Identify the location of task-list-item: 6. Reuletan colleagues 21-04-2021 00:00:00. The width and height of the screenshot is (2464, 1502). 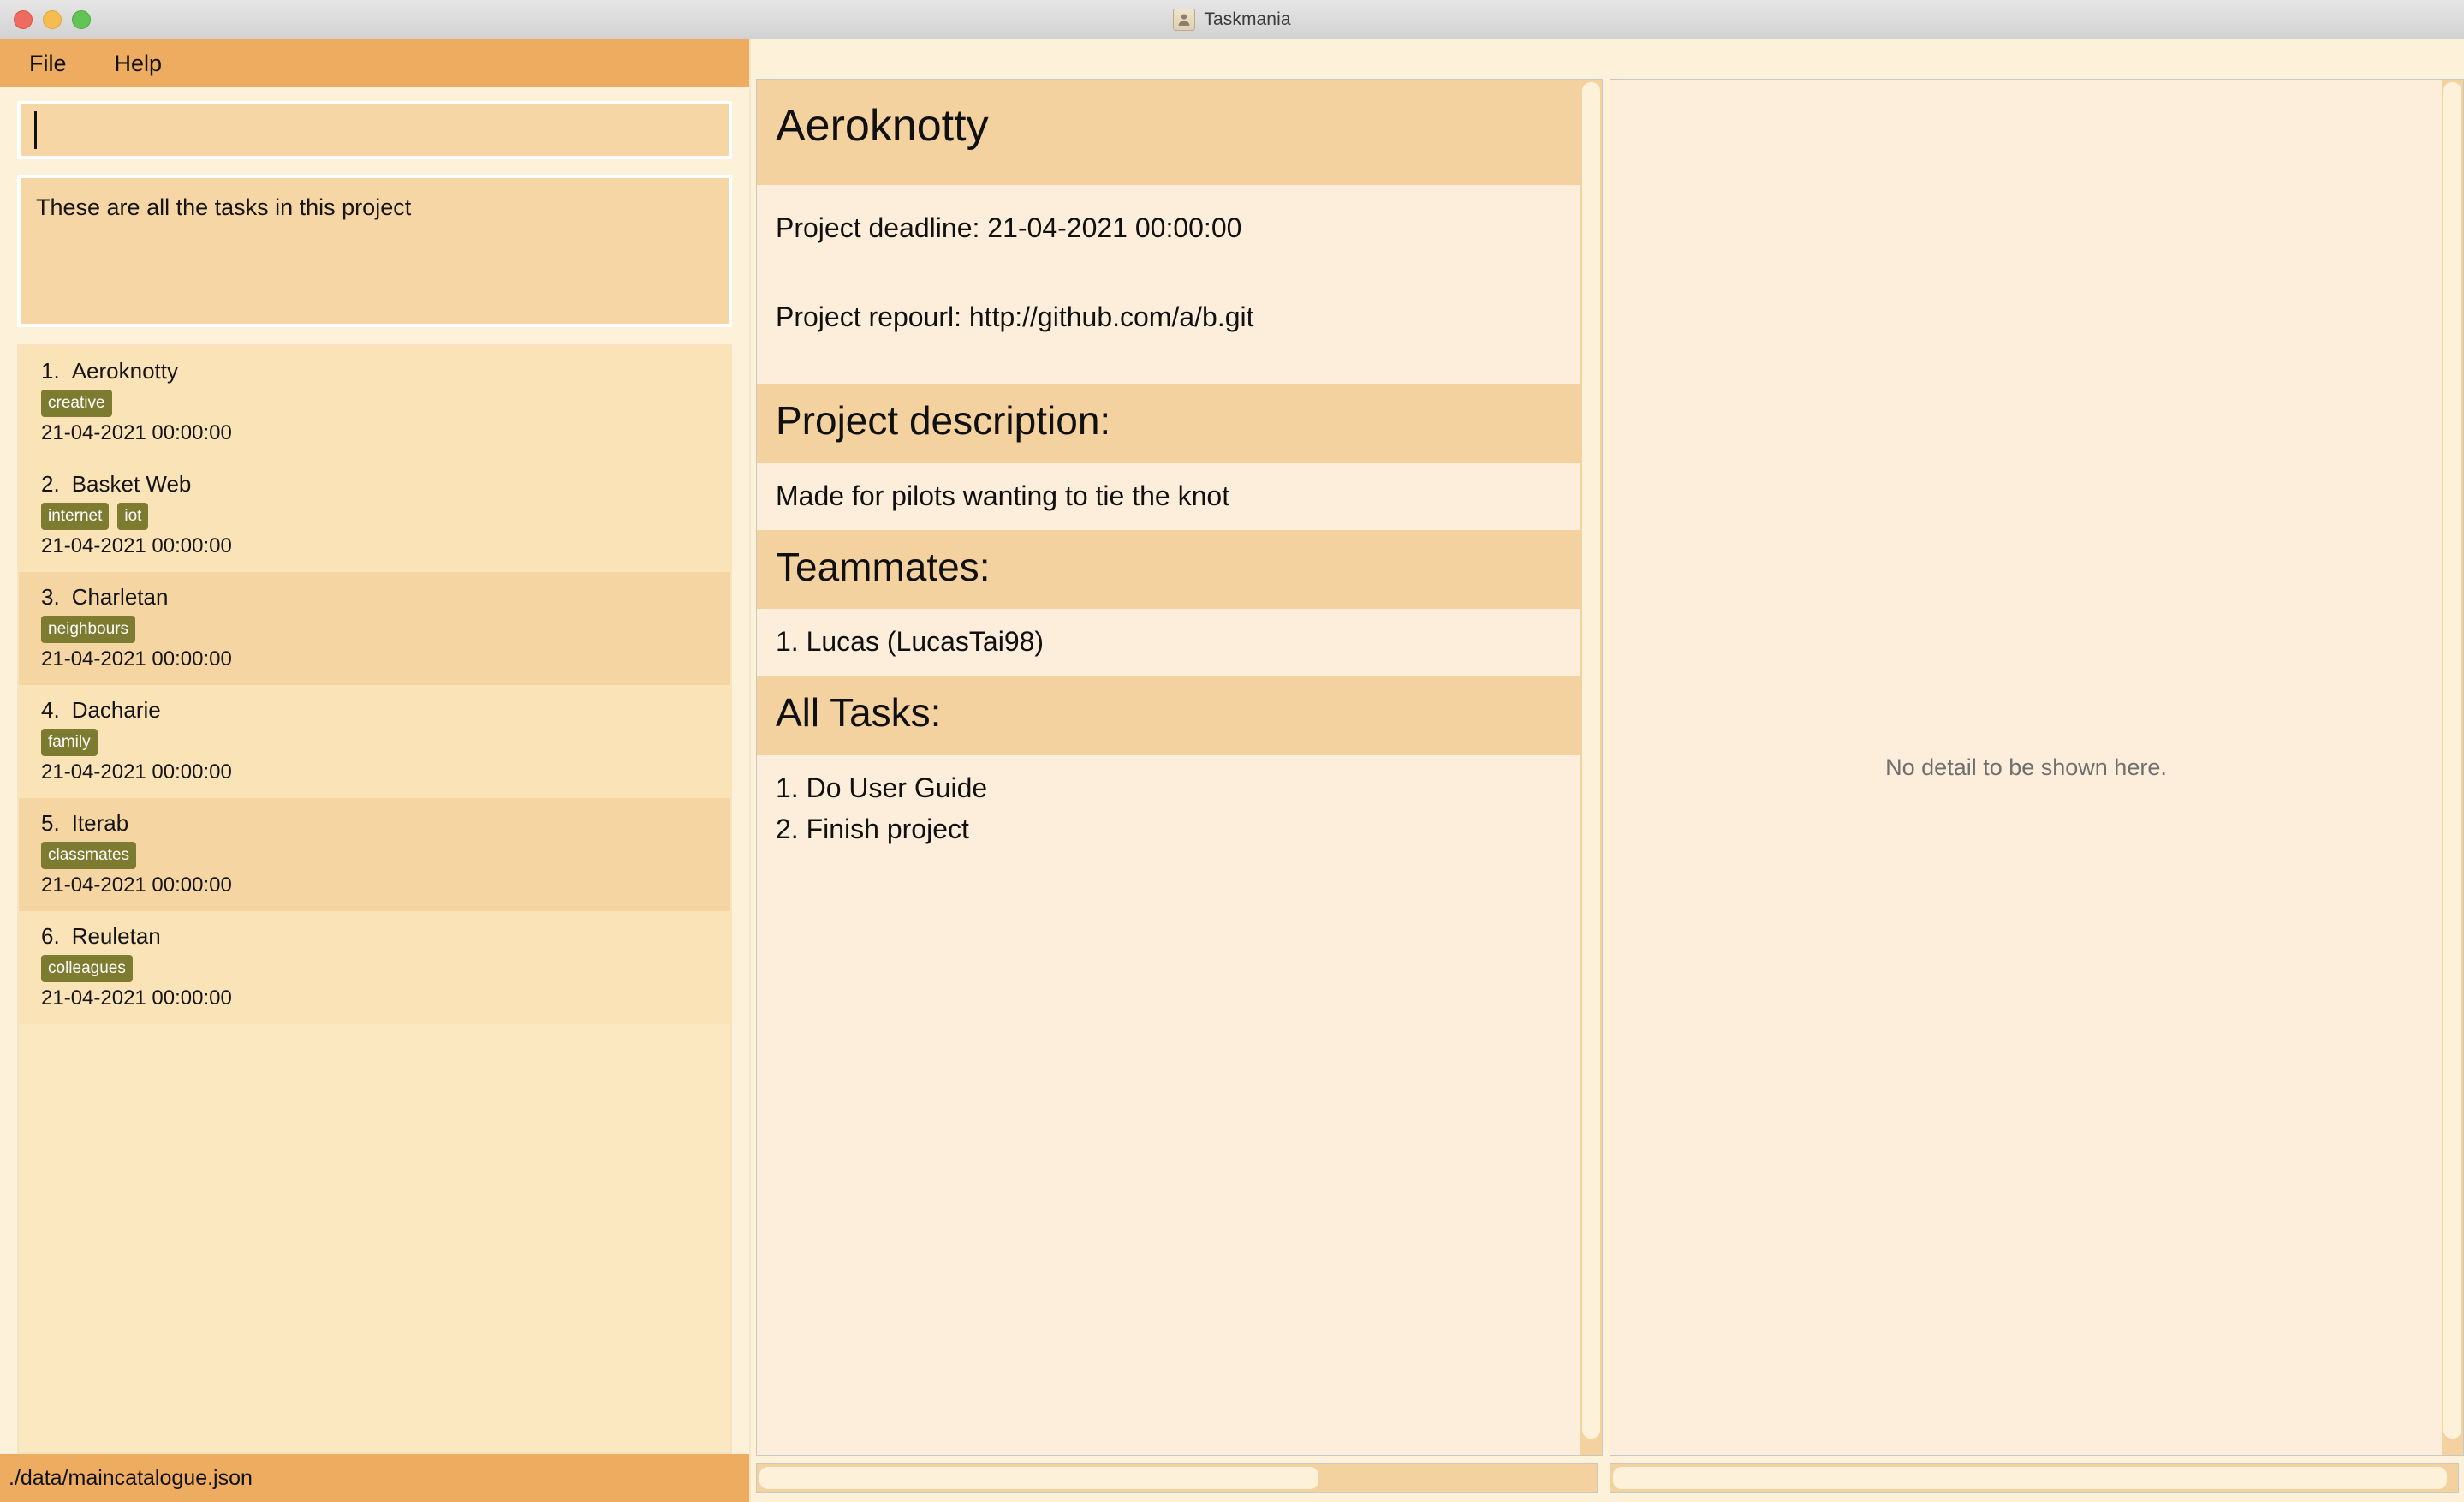
(375, 968).